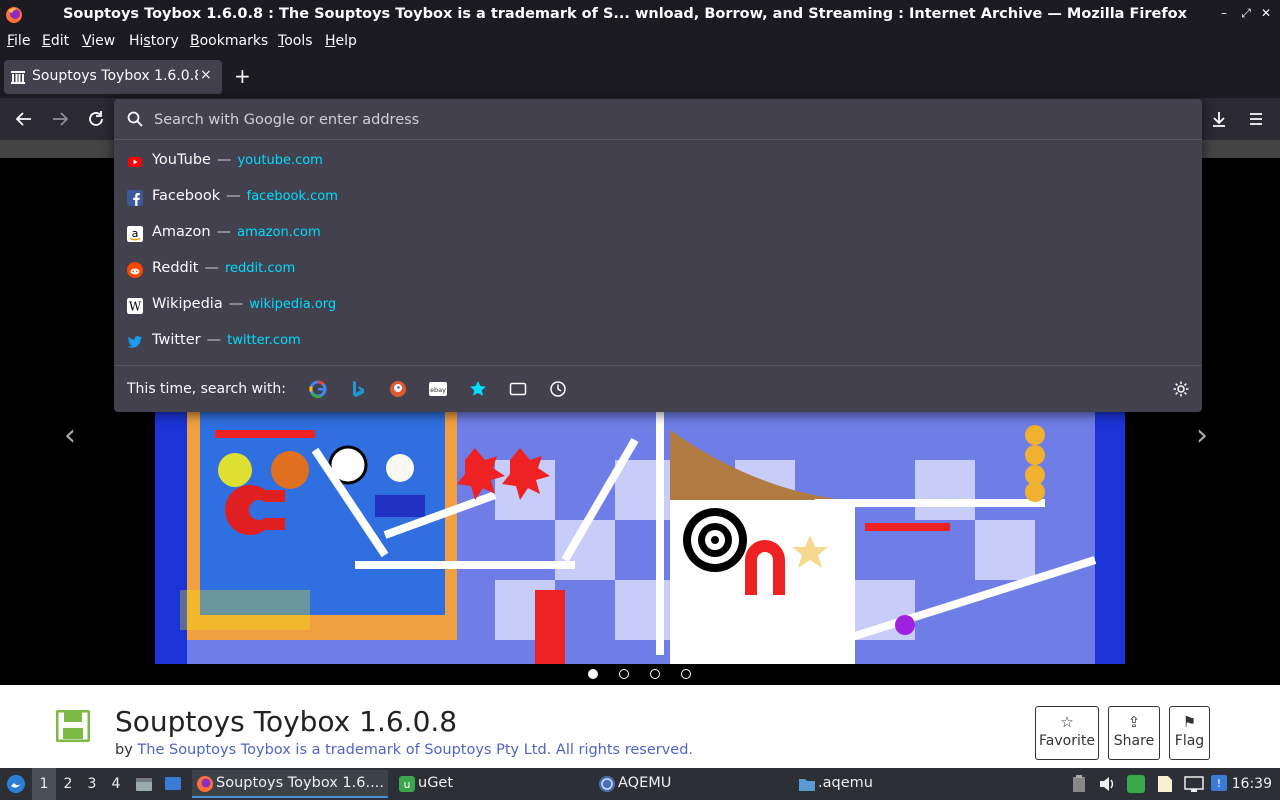  I want to click on suggestion-twitter: Twitter — twitter.com, so click(658, 342).